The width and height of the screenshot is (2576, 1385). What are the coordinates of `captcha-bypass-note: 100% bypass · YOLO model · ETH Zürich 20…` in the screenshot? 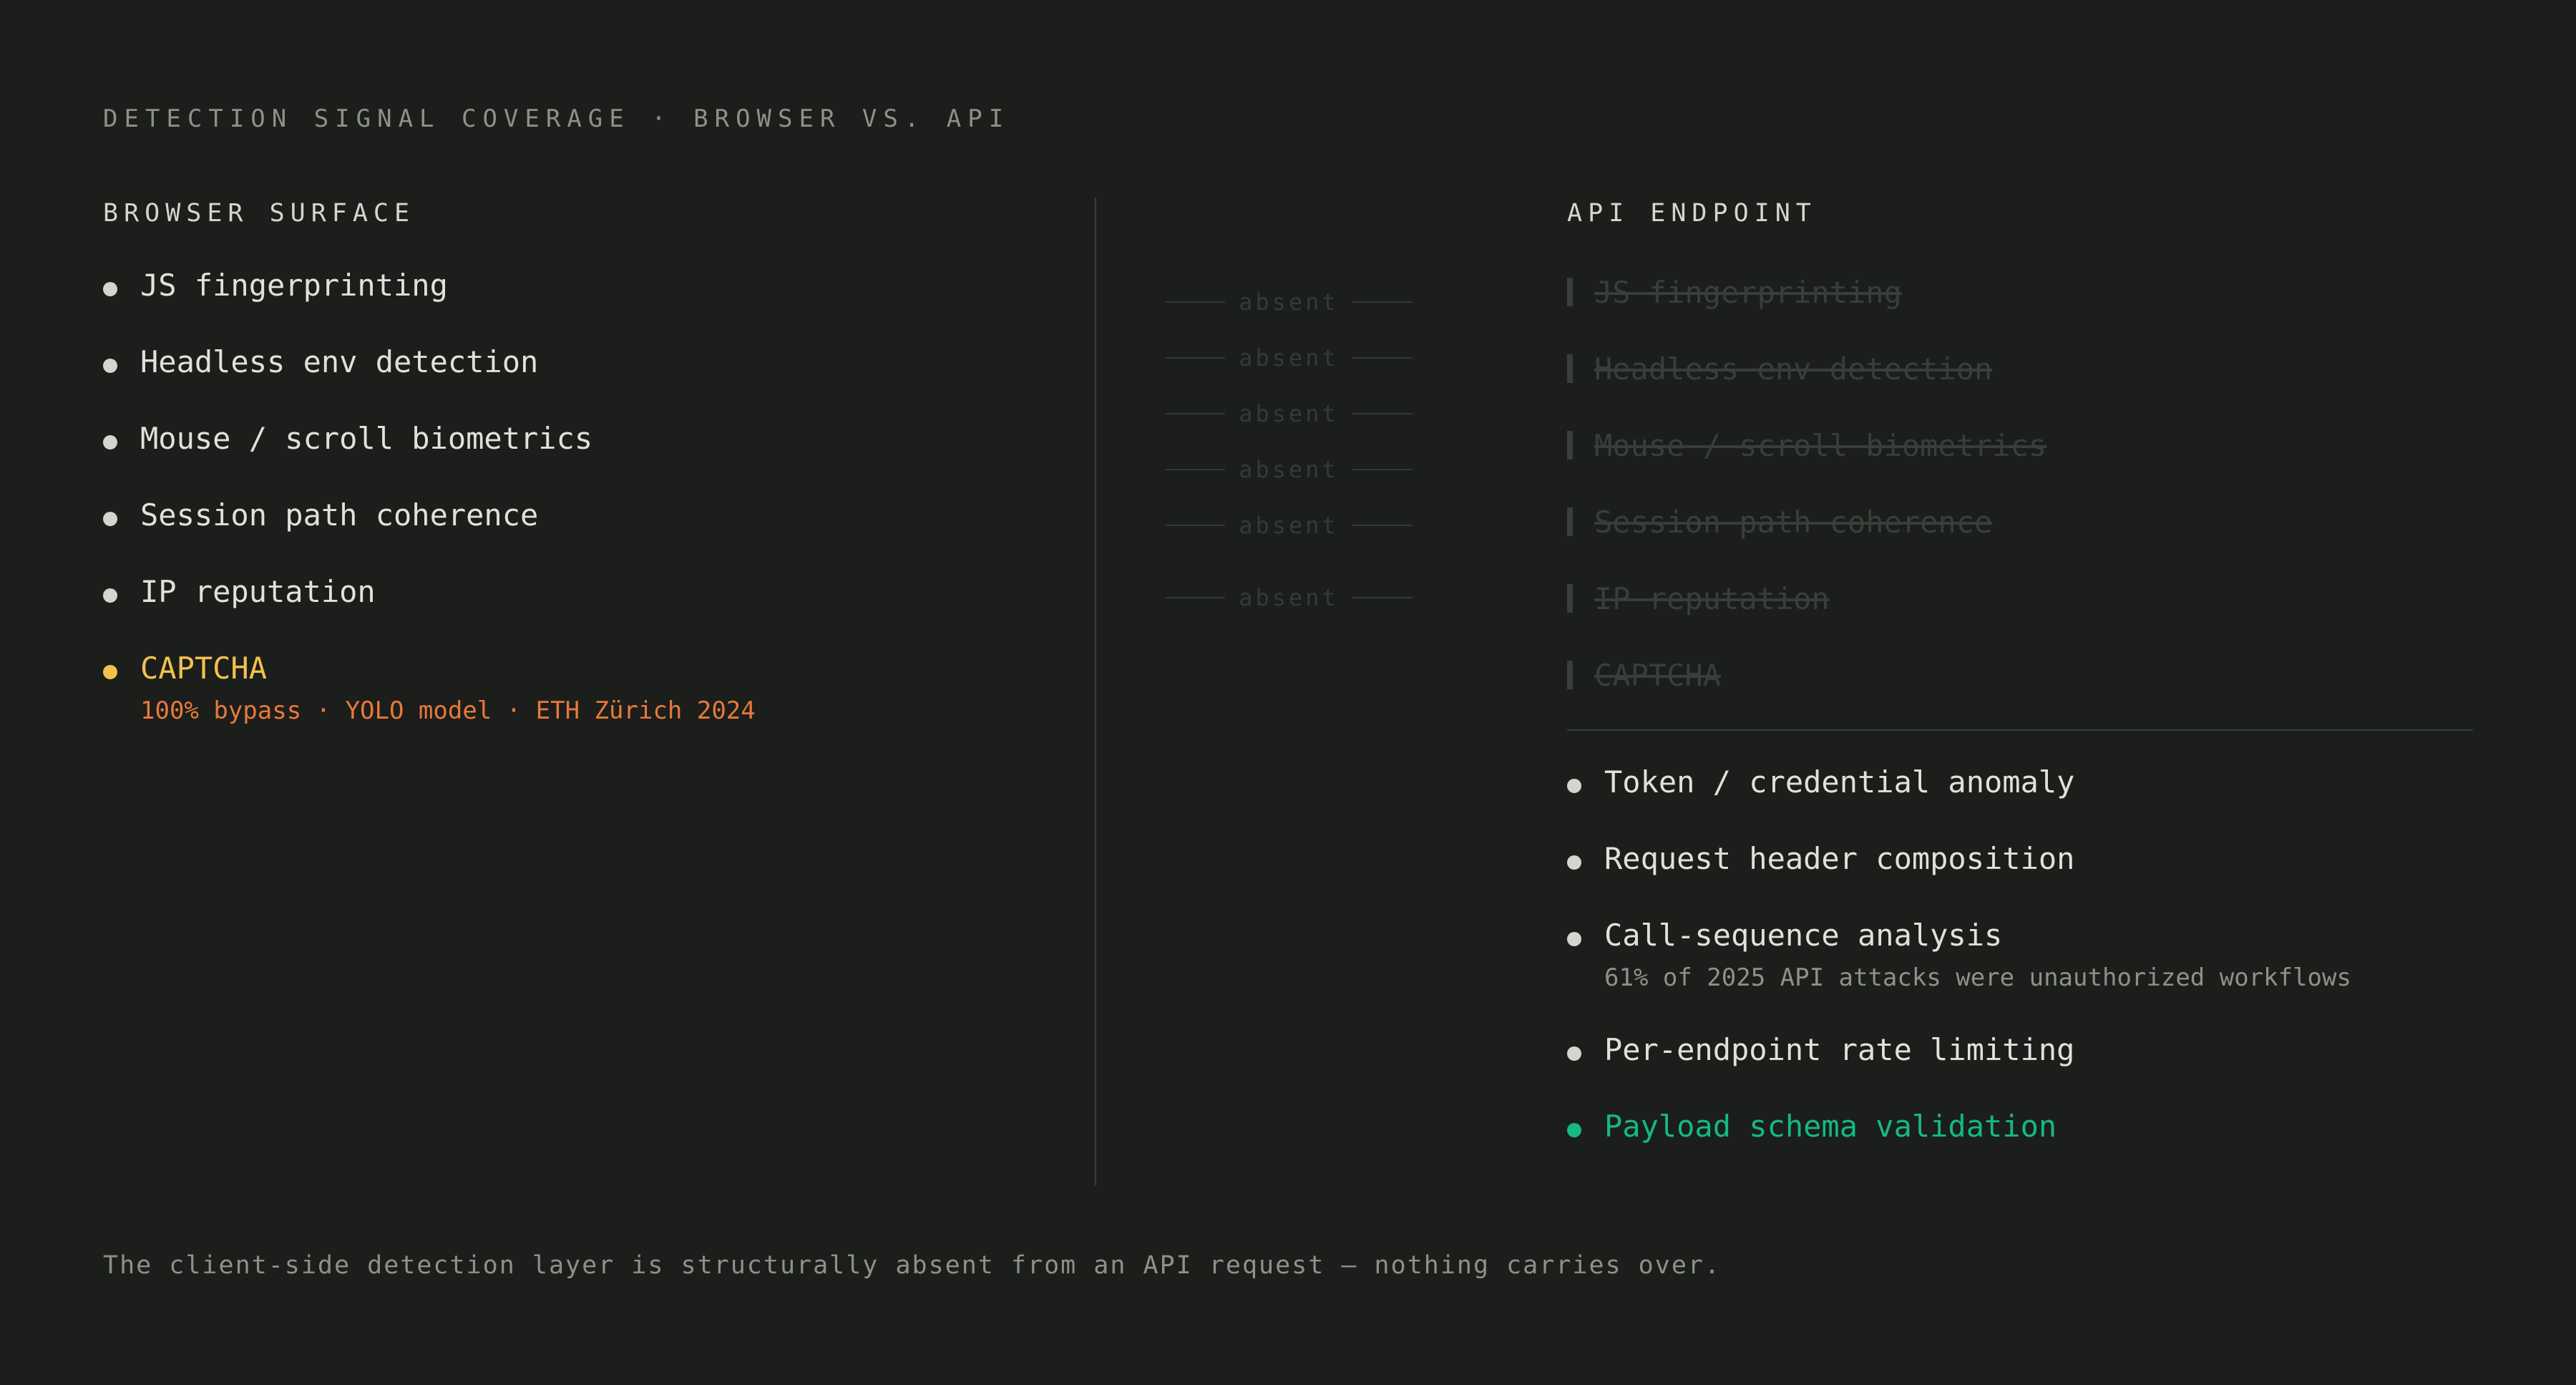 It's located at (448, 710).